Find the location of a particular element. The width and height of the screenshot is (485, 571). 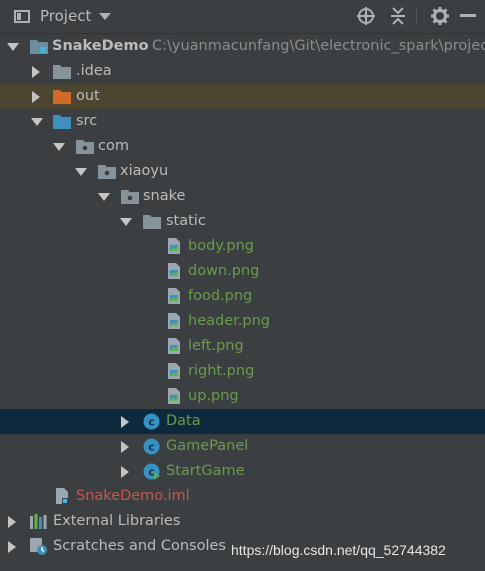

tree-row-file: down.png is located at coordinates (242, 271).